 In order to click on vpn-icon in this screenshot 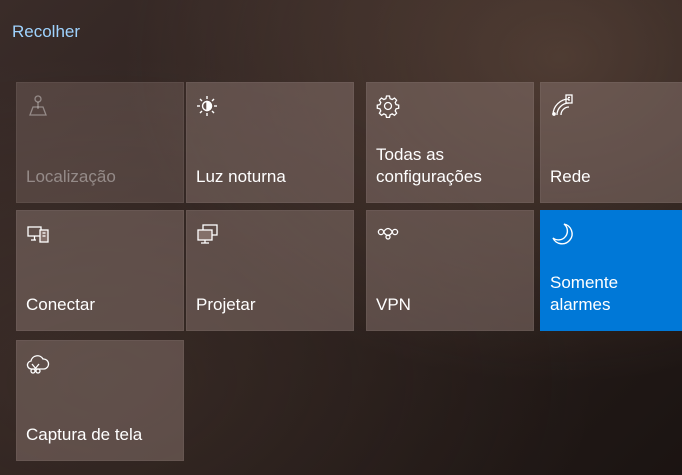, I will do `click(388, 234)`.